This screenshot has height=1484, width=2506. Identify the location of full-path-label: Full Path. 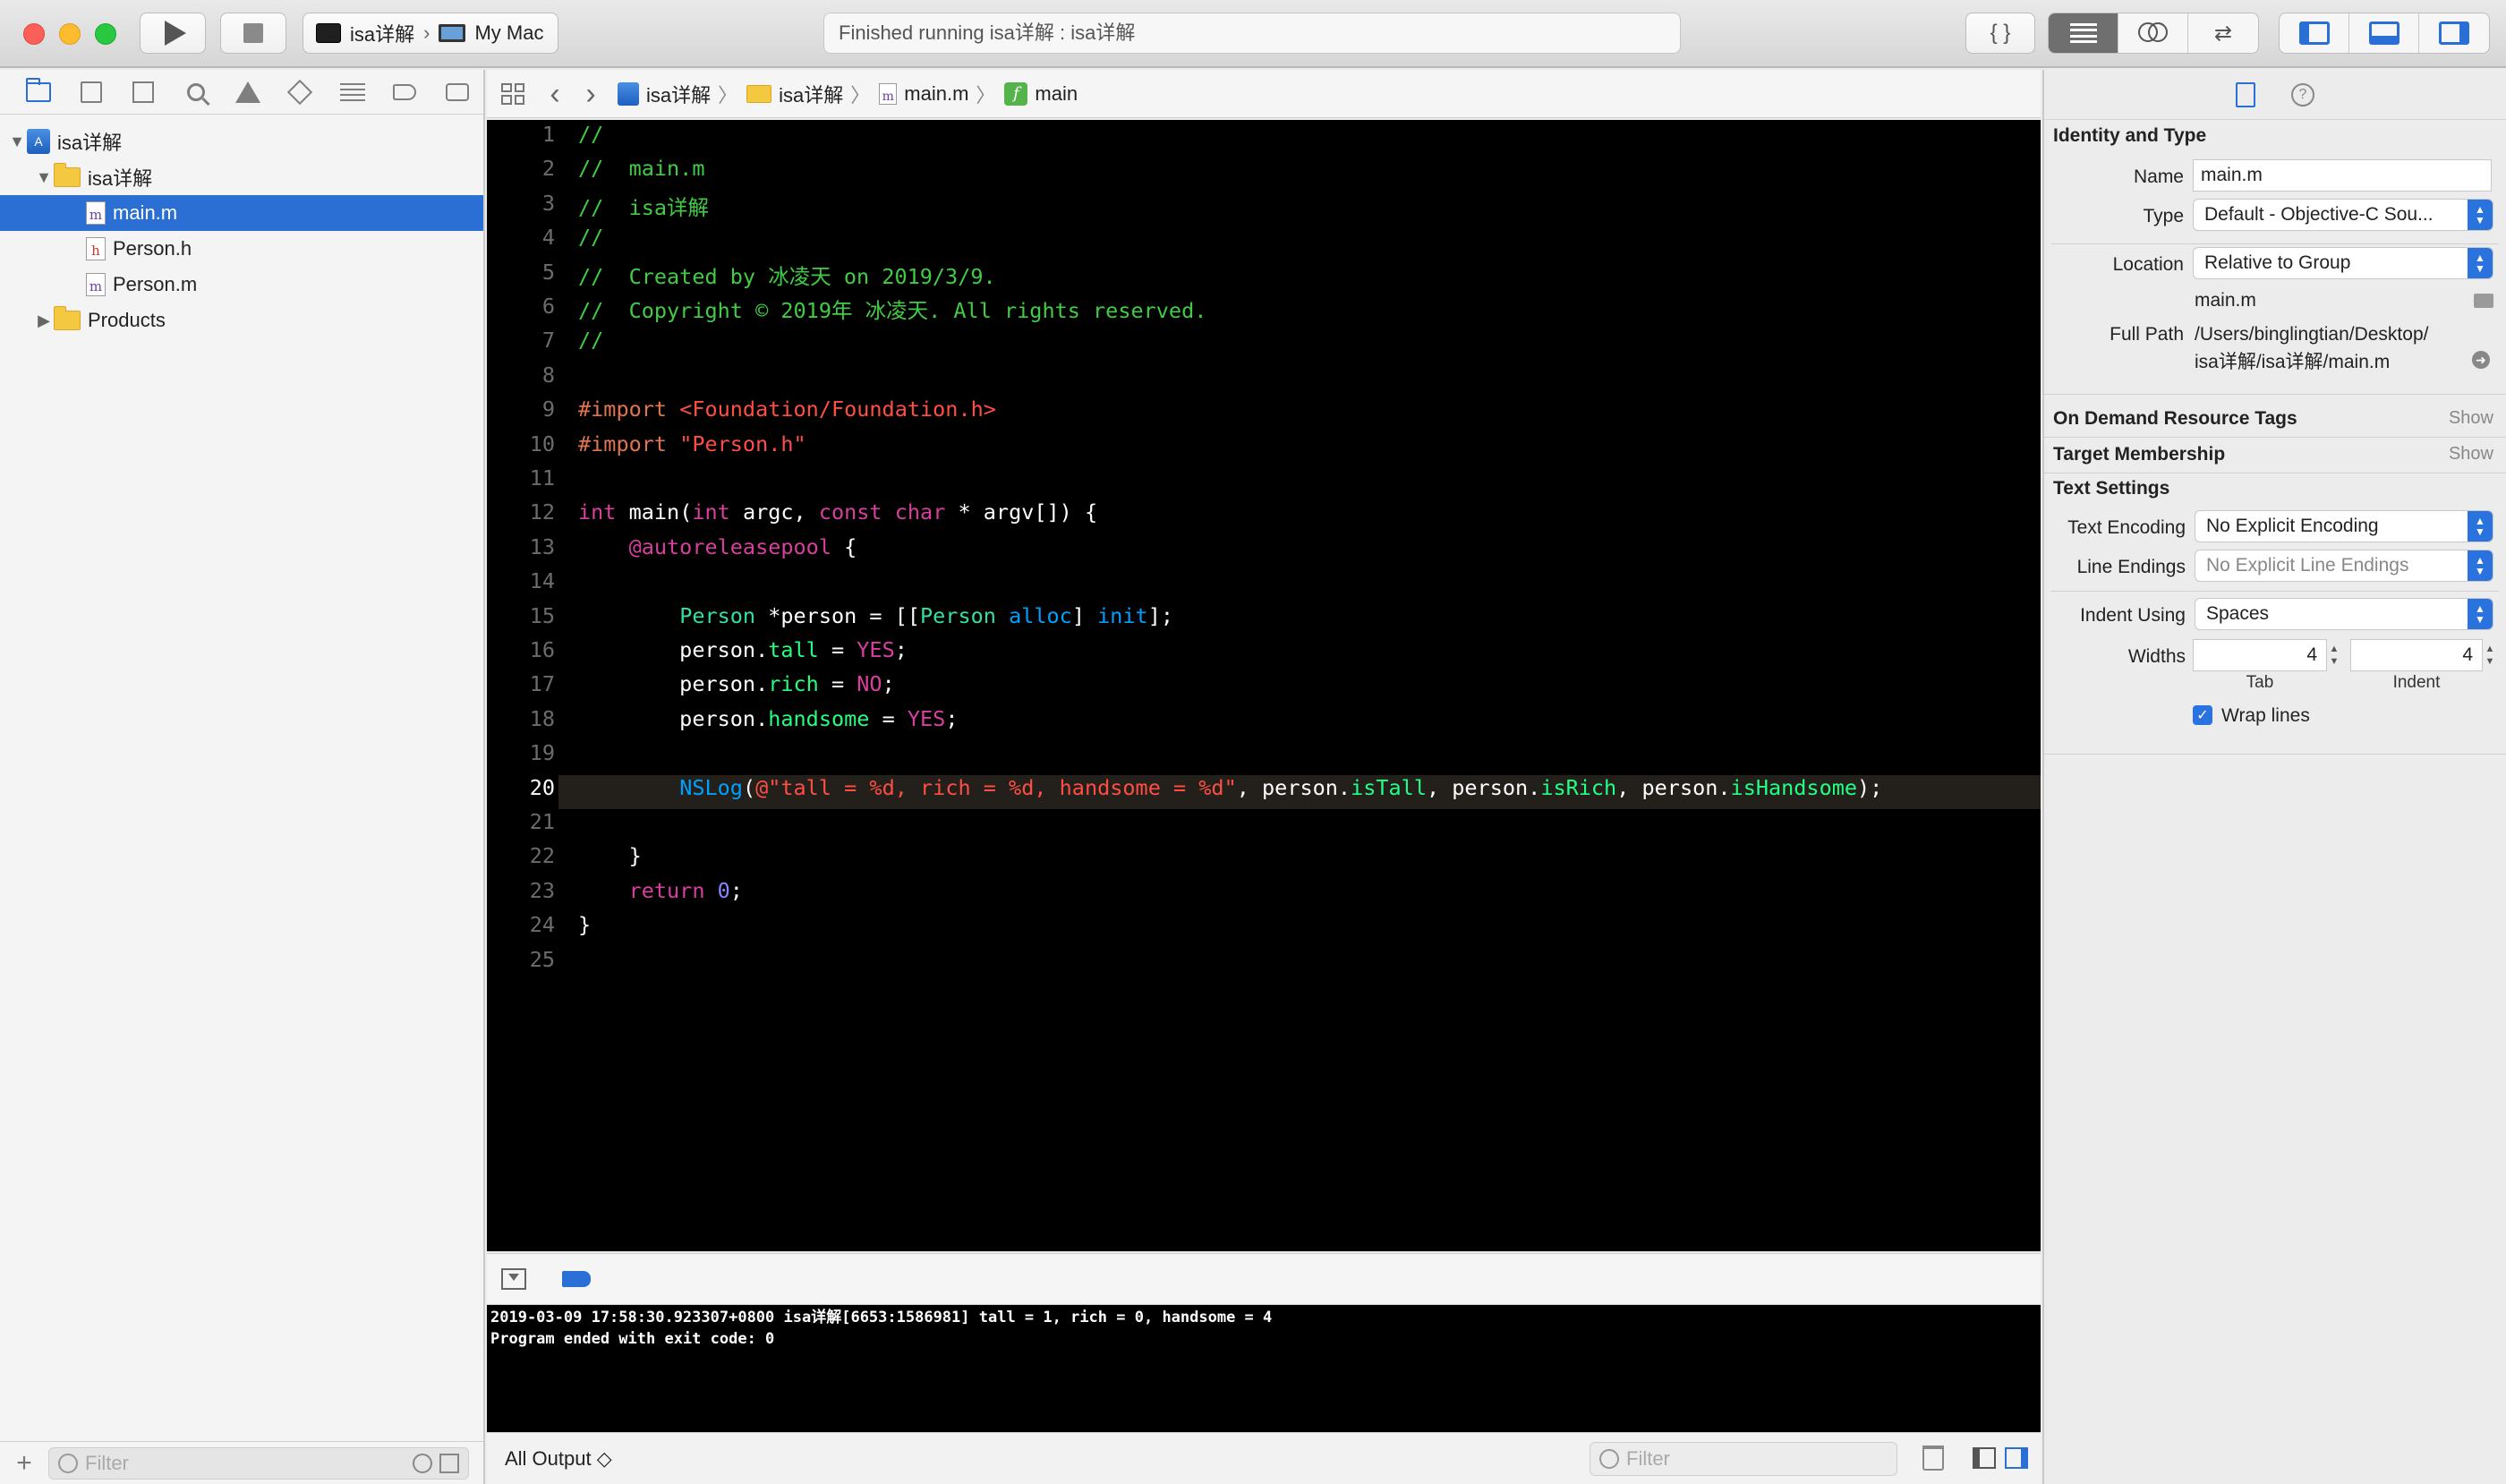
(2147, 334).